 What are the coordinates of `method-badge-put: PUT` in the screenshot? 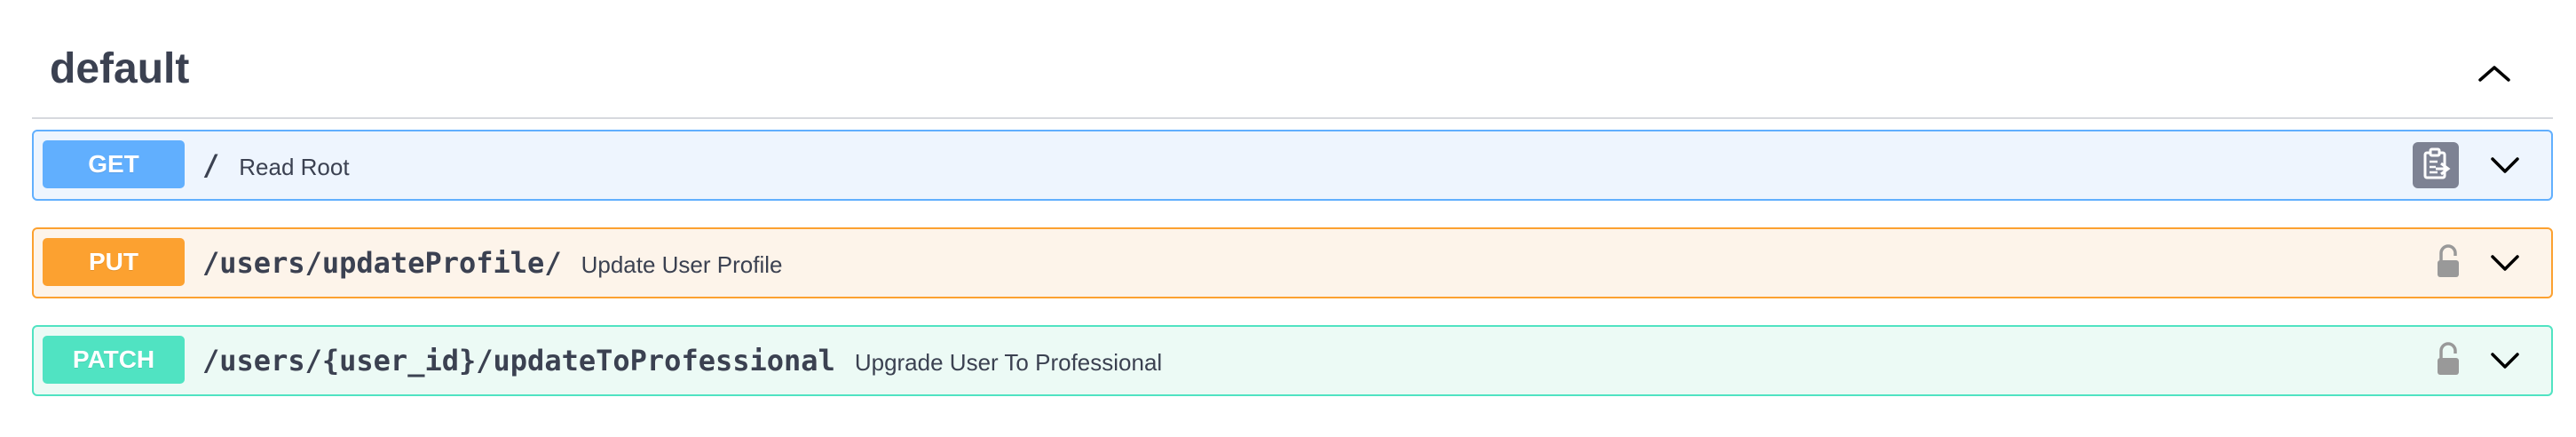 It's located at (114, 262).